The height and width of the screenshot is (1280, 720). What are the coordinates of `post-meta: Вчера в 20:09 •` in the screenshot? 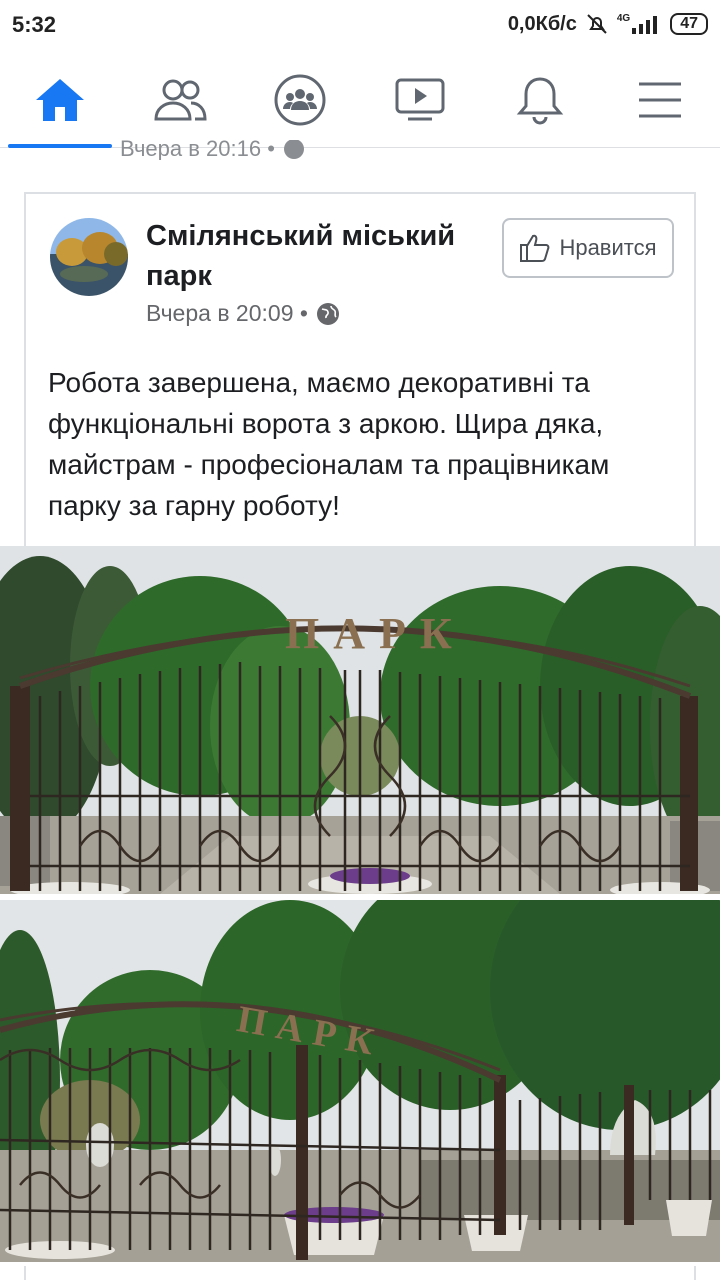 It's located at (243, 313).